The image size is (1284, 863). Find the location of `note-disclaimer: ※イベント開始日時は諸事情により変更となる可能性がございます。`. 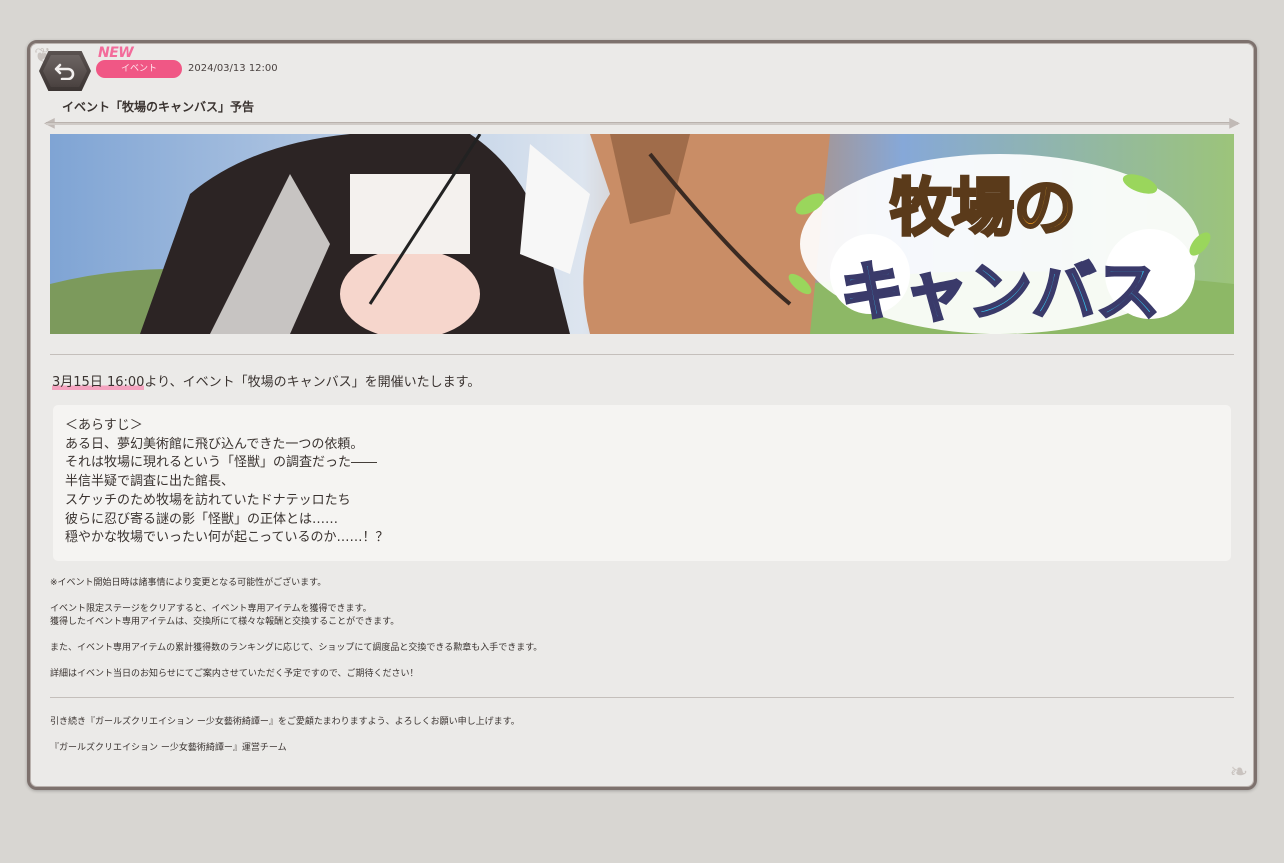

note-disclaimer: ※イベント開始日時は諸事情により変更となる可能性がございます。 is located at coordinates (188, 583).